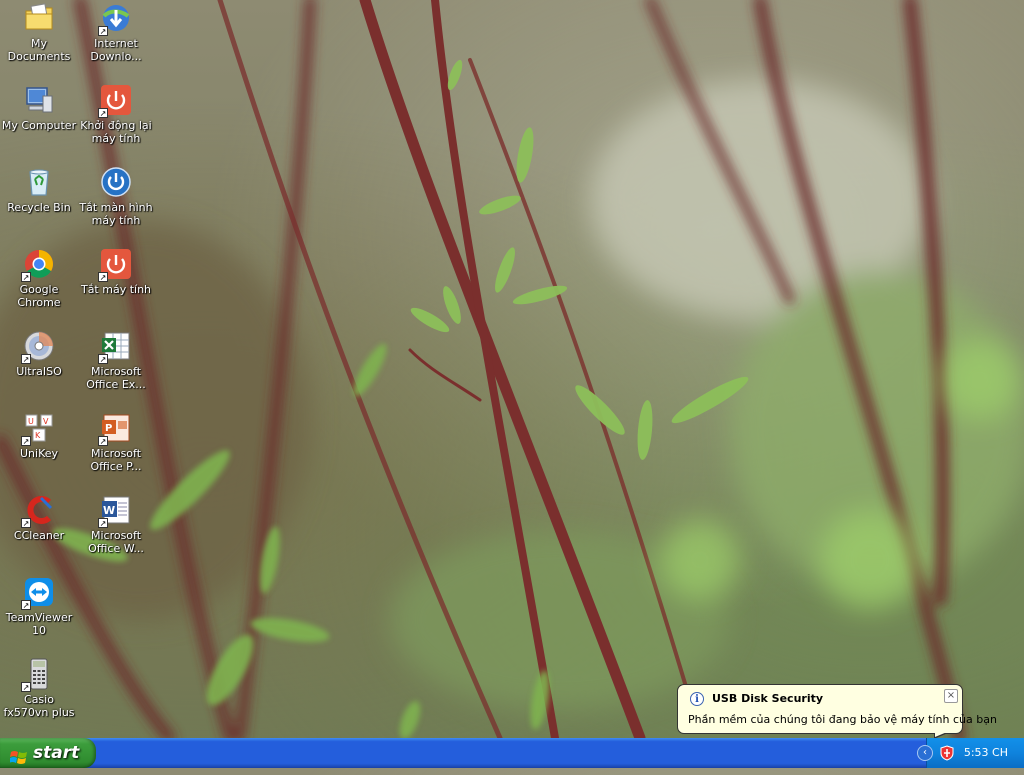 The image size is (1024, 775). I want to click on teamviewer-icon: ↗, so click(38, 593).